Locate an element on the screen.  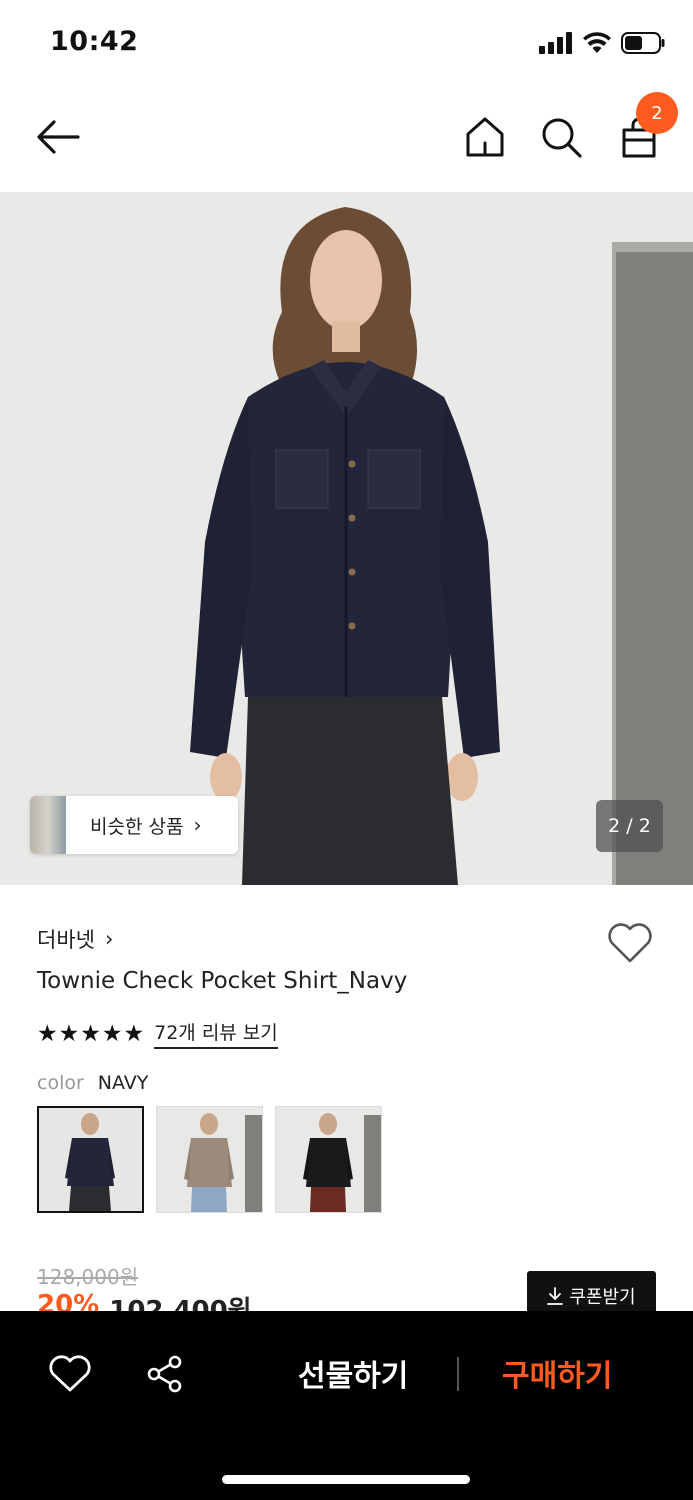
wifi-icon is located at coordinates (597, 42).